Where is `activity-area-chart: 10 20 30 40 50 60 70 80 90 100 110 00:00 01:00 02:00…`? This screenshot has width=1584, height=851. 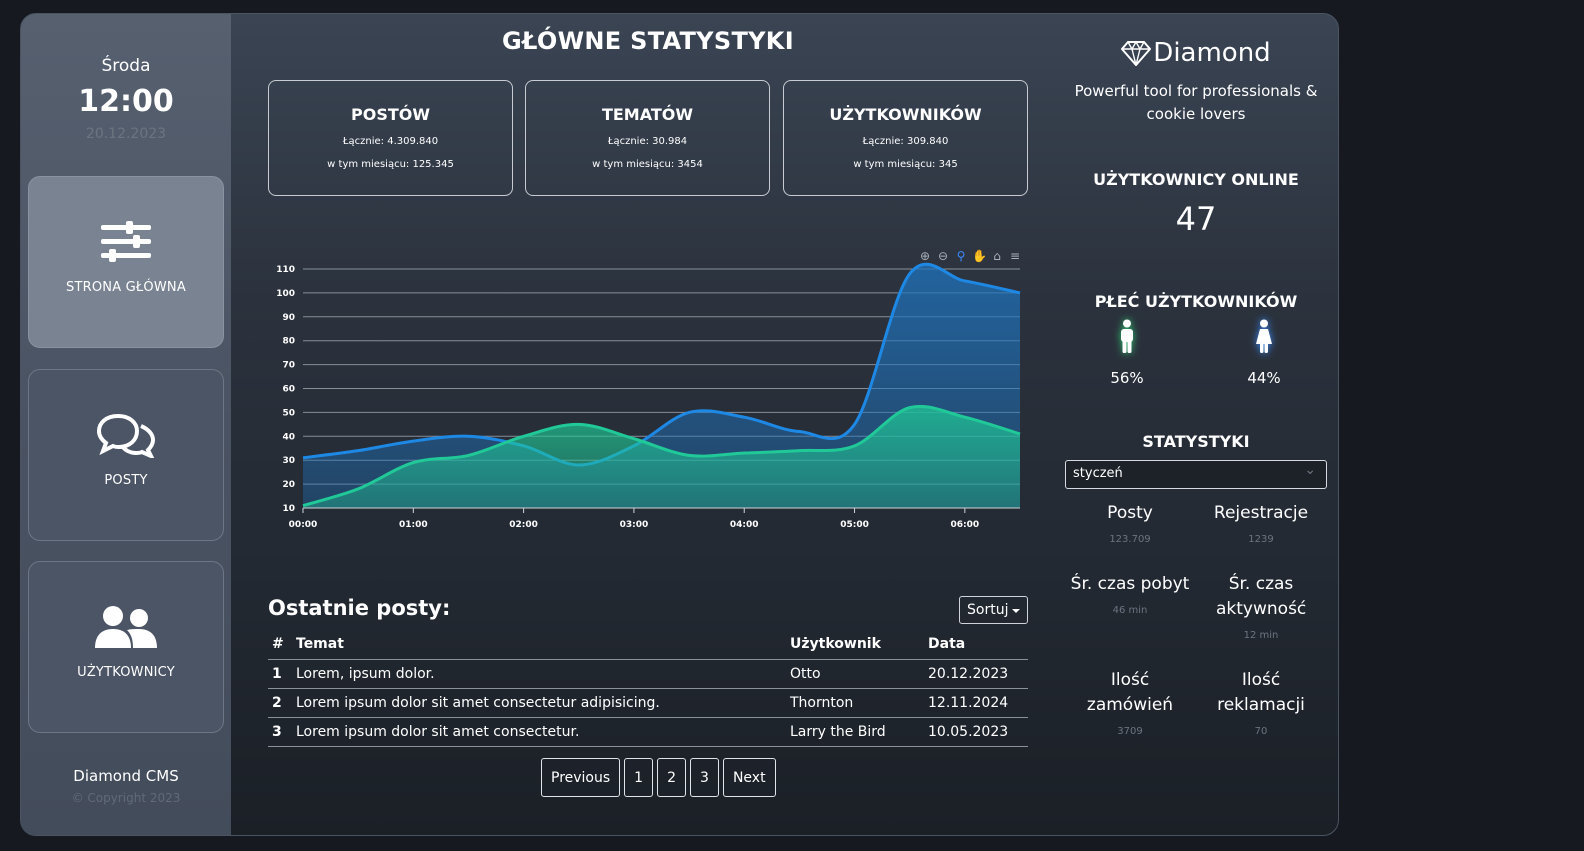 activity-area-chart: 10 20 30 40 50 60 70 80 90 100 110 00:00 01:00 02:00… is located at coordinates (648, 396).